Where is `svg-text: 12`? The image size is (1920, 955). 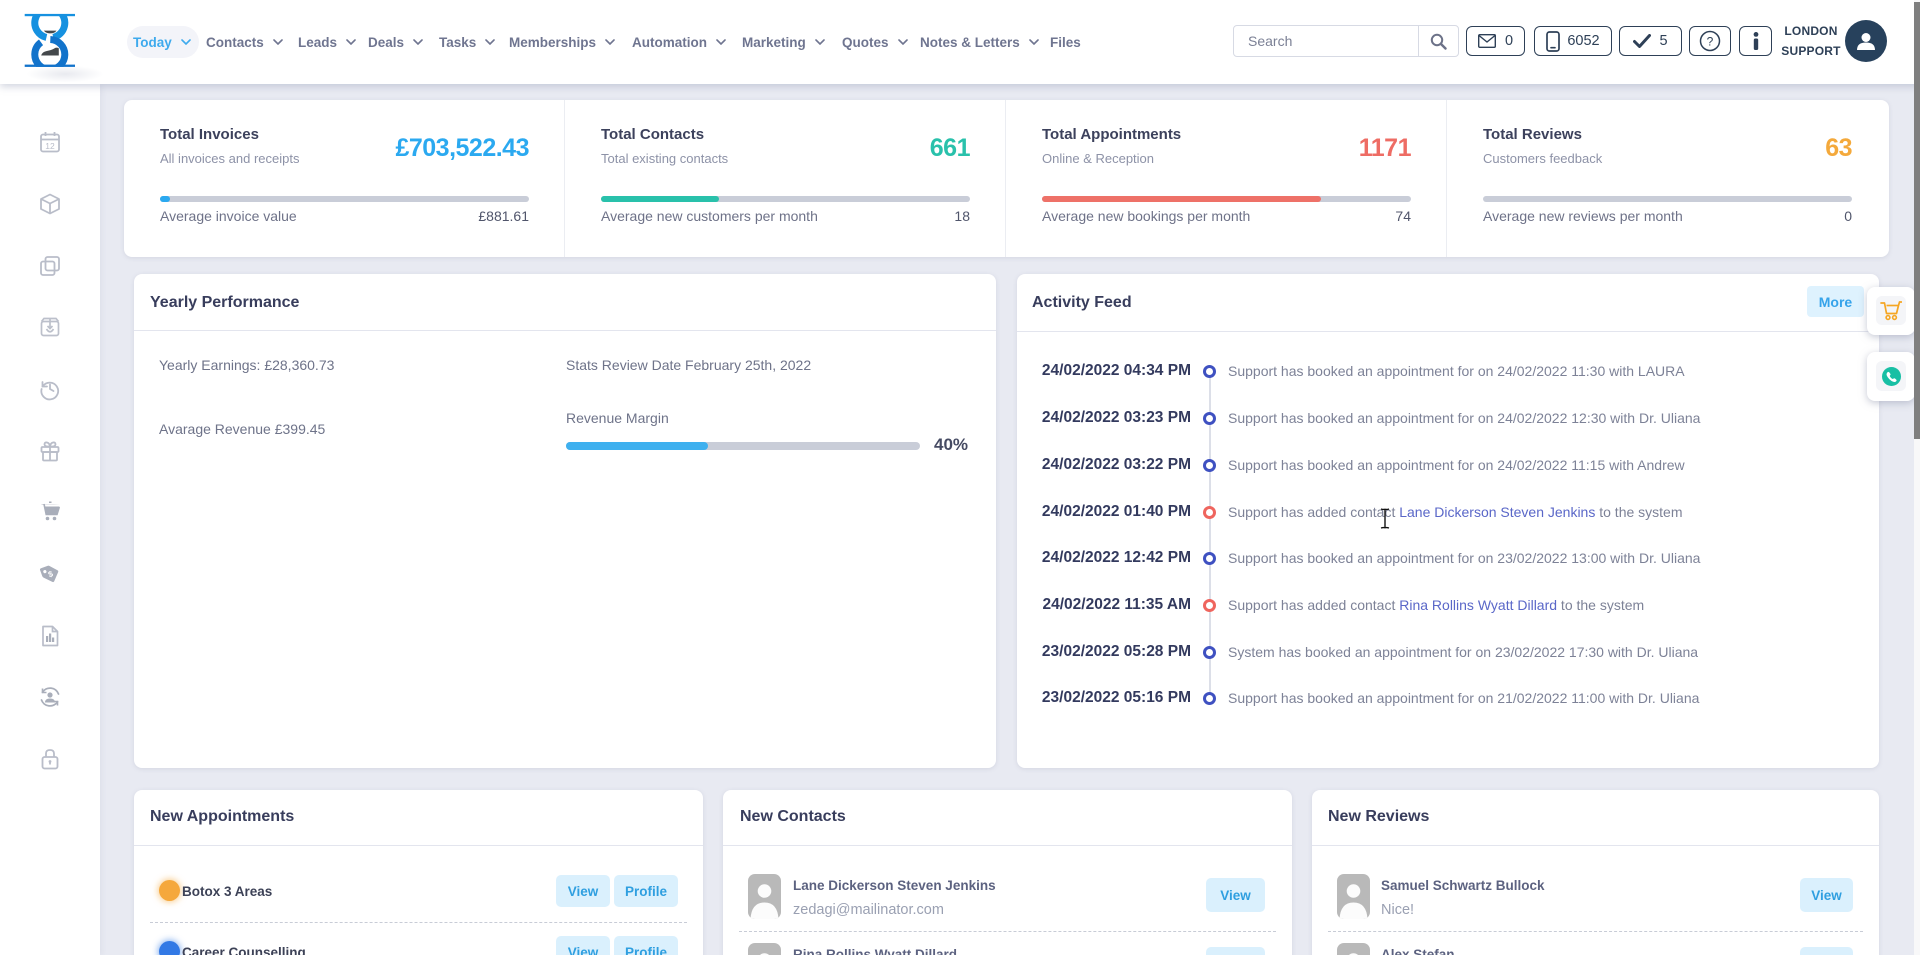
svg-text: 12 is located at coordinates (50, 146).